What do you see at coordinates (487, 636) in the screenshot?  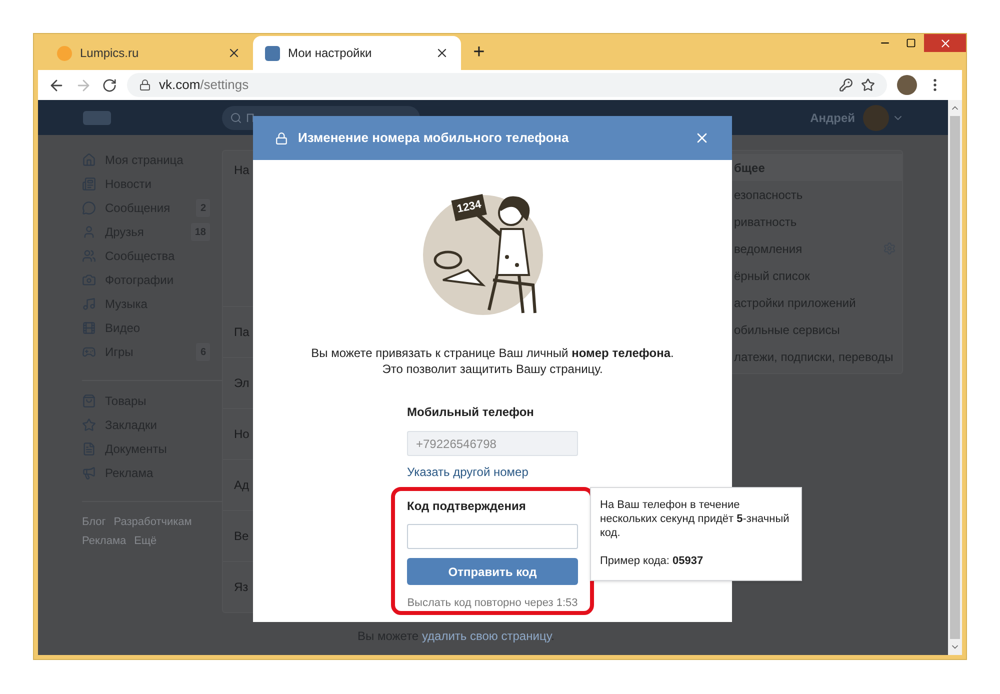 I see `delete-page-link: удалить свою страницу` at bounding box center [487, 636].